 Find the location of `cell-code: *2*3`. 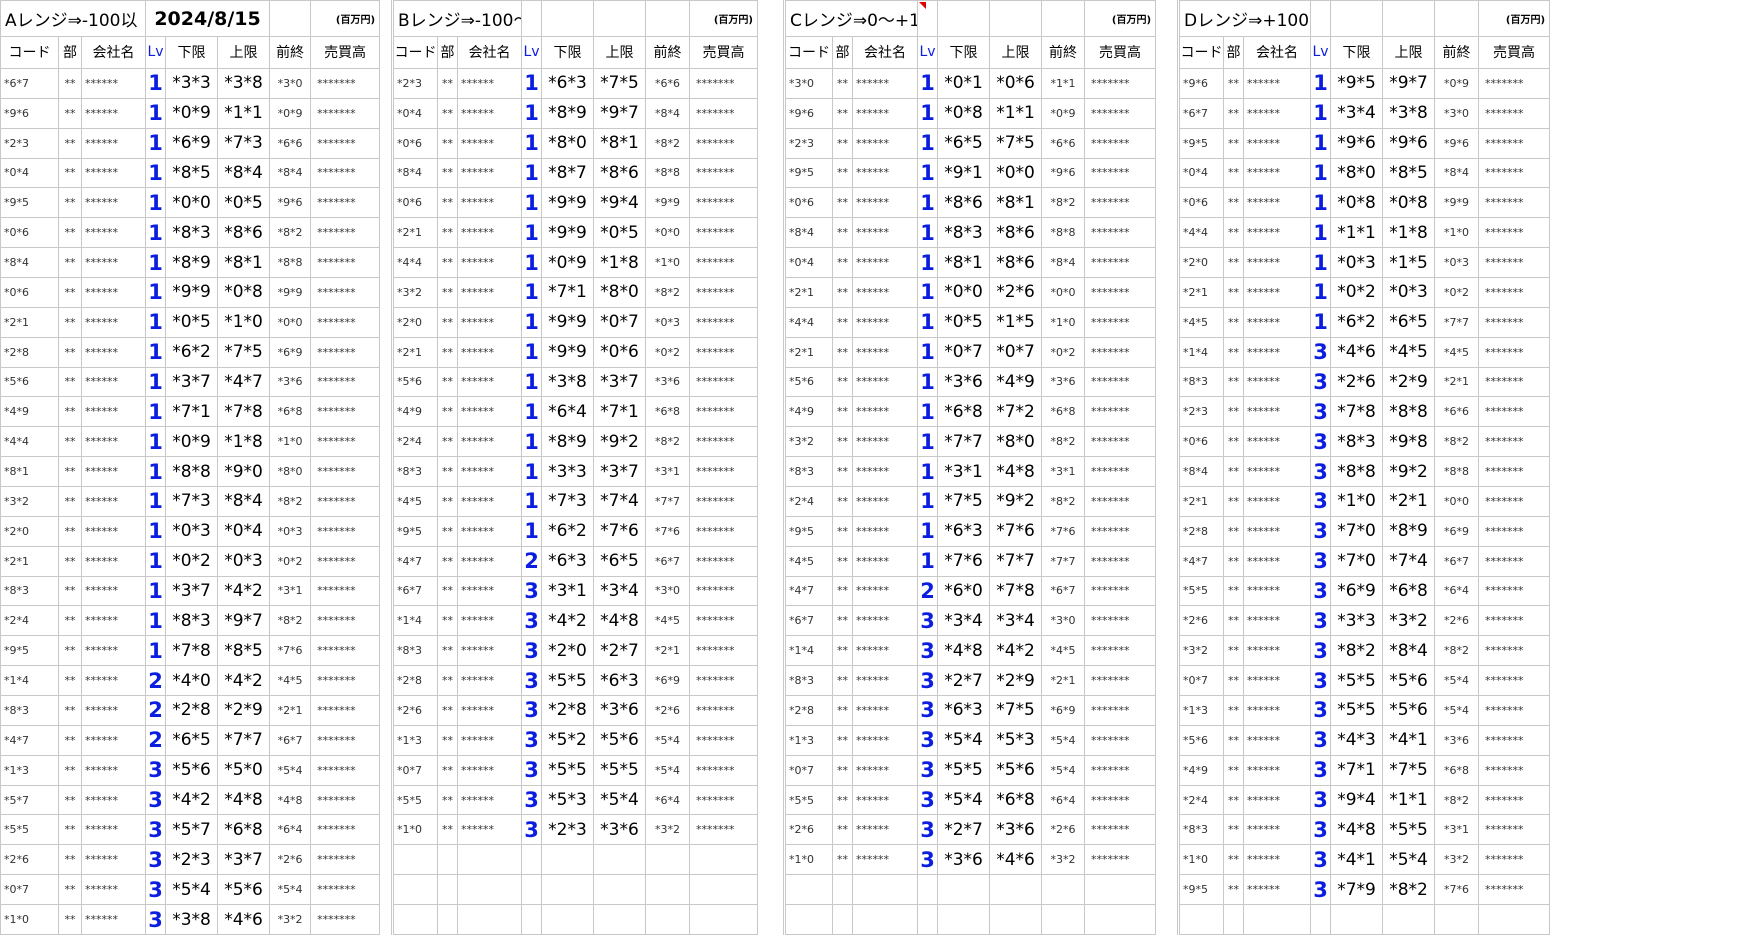

cell-code: *2*3 is located at coordinates (1201, 412).